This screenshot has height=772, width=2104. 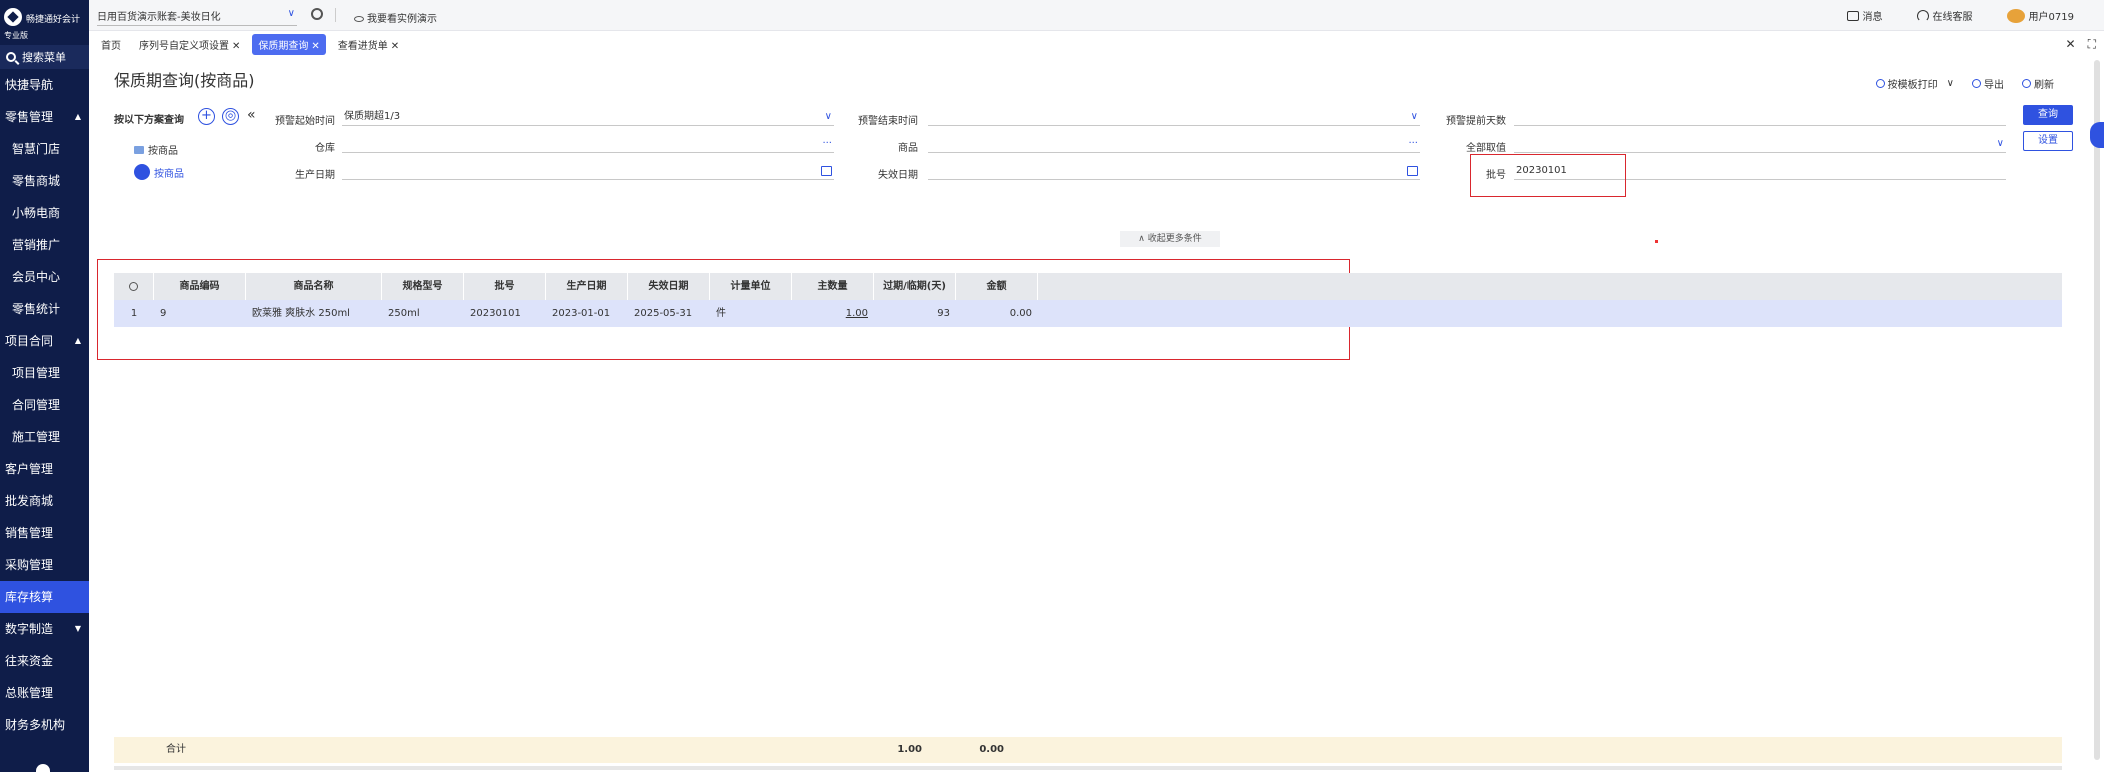 I want to click on account-select: 日用百货演示账套-美妆日化 ∨, so click(x=197, y=17).